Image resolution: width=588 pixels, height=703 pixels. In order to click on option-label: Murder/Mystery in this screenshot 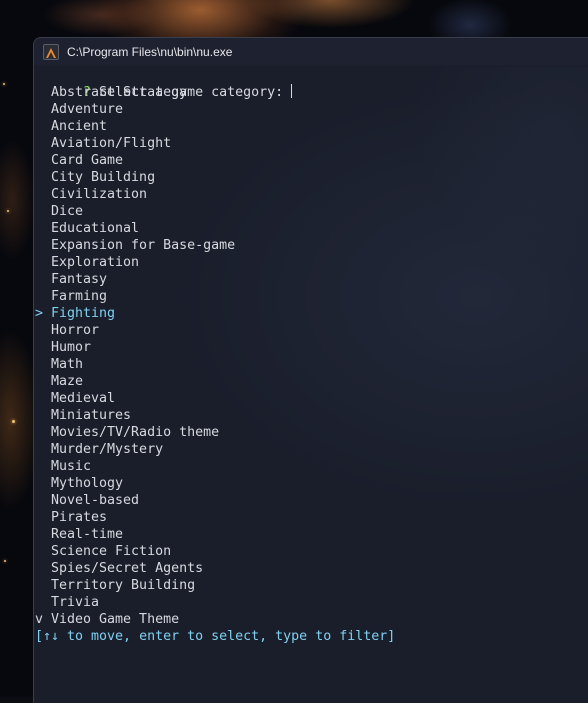, I will do `click(107, 449)`.